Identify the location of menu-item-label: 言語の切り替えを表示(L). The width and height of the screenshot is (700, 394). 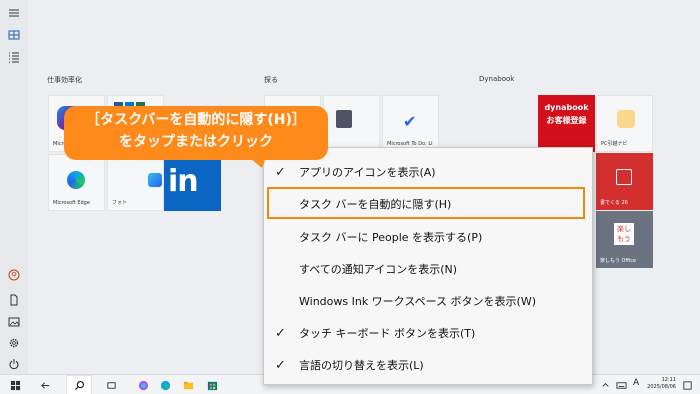
(361, 365).